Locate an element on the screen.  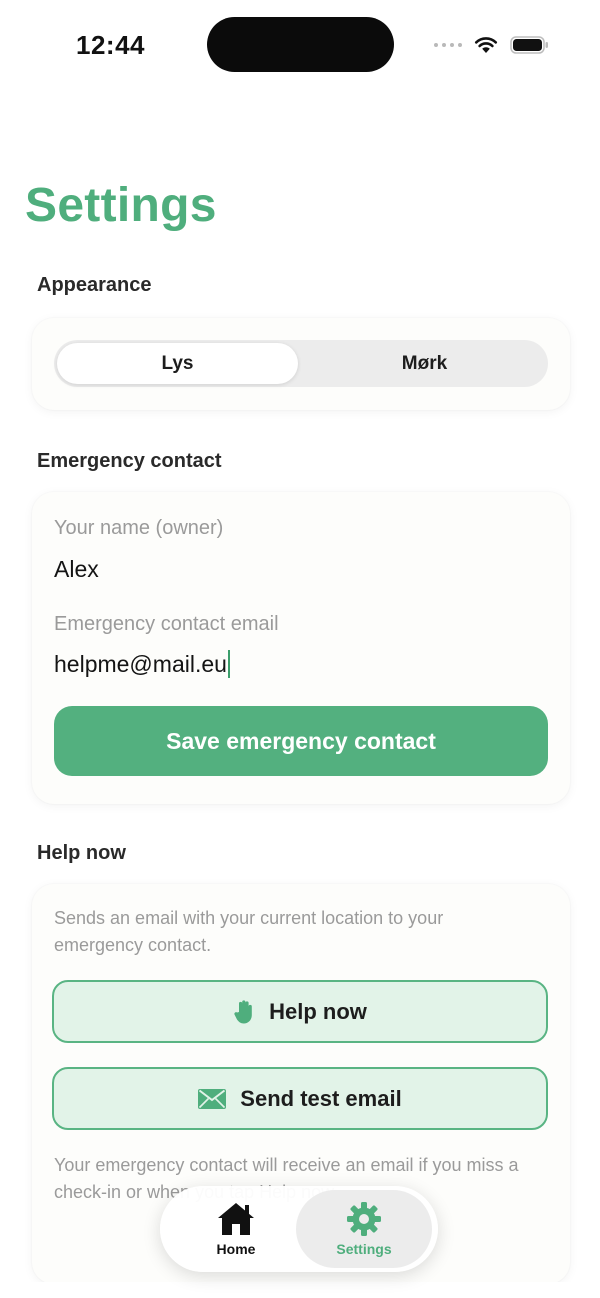
status-icons is located at coordinates (492, 45).